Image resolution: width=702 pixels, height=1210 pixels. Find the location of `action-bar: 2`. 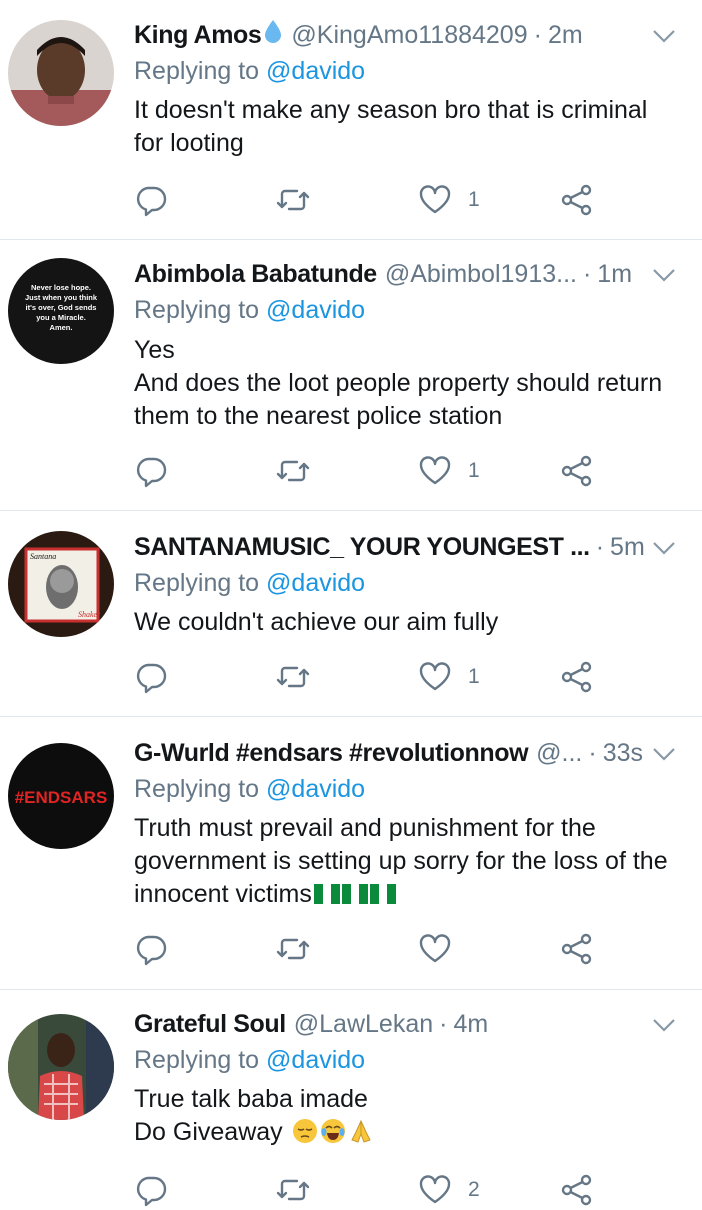

action-bar: 2 is located at coordinates (384, 1190).